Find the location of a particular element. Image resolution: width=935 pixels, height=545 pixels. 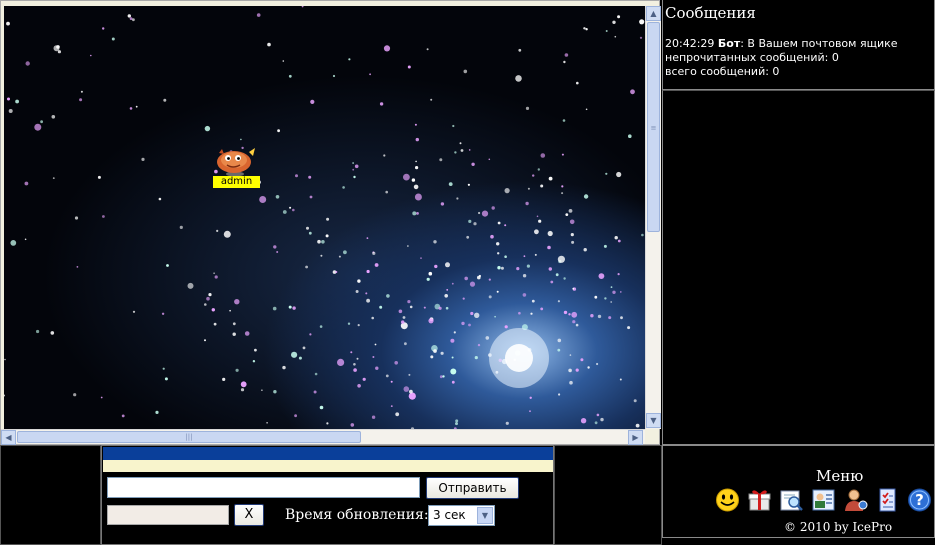

horizontal-scrollbar: ◀ ||| ▶ is located at coordinates (323, 437).